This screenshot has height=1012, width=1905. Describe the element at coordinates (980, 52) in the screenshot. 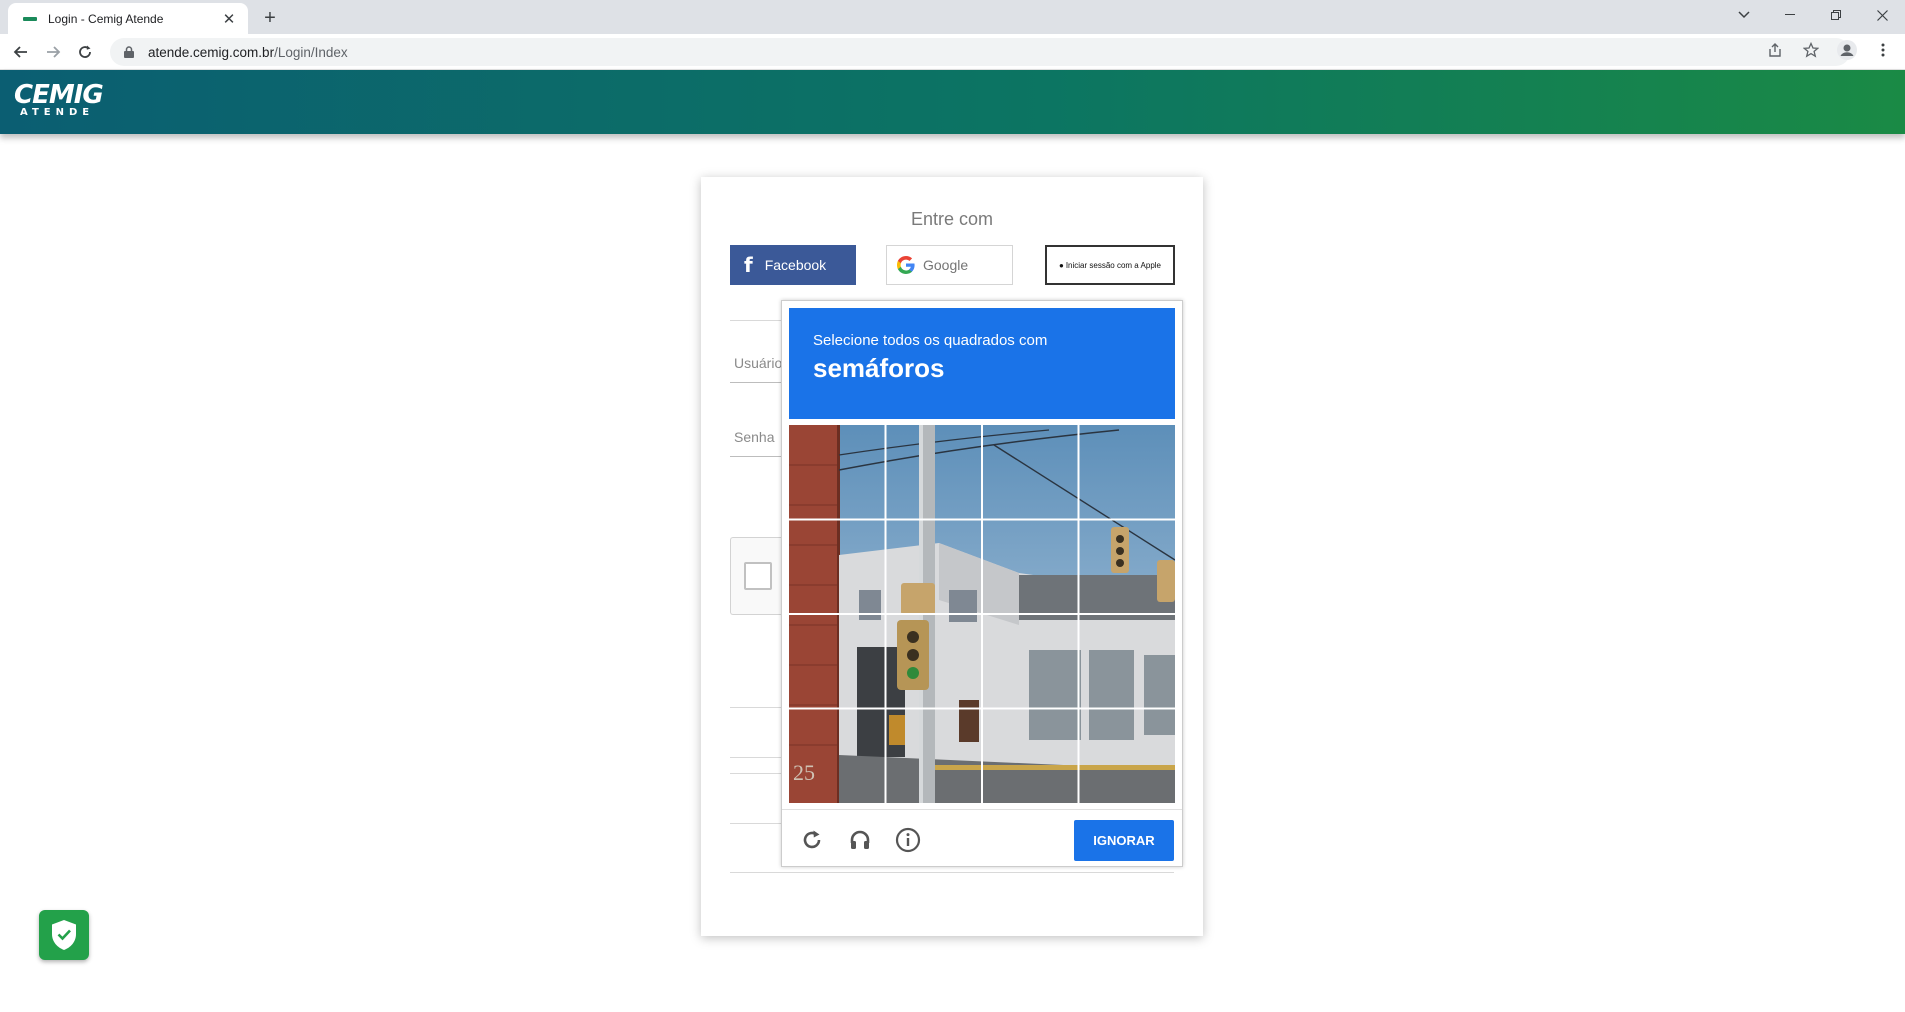

I see `address-bar: atende.cemig.com.br/Login/Index` at that location.